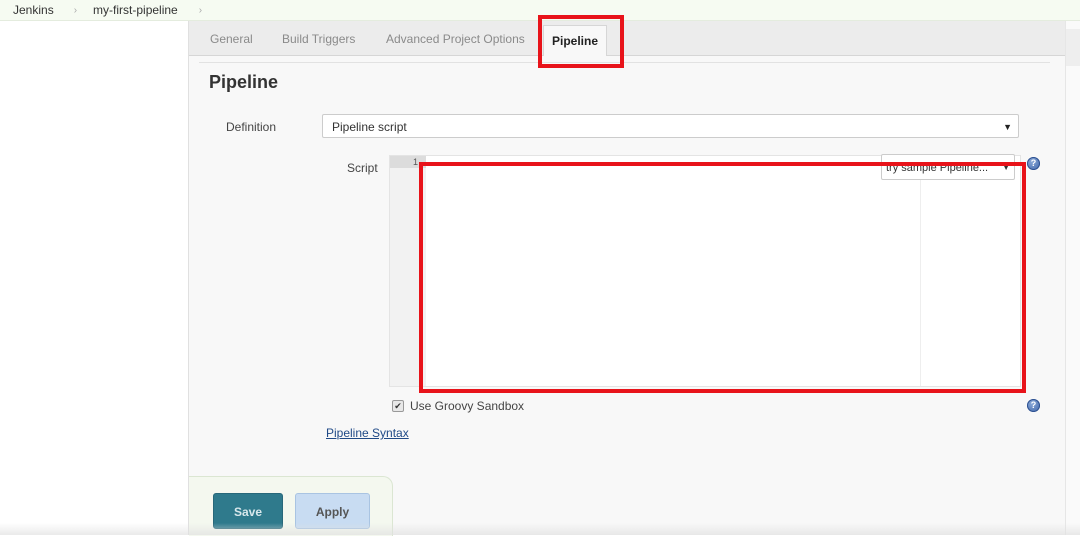 Image resolution: width=1080 pixels, height=536 pixels. Describe the element at coordinates (540, 10) in the screenshot. I see `breadcrumb: Jenkins › my-first-pipeline ›` at that location.